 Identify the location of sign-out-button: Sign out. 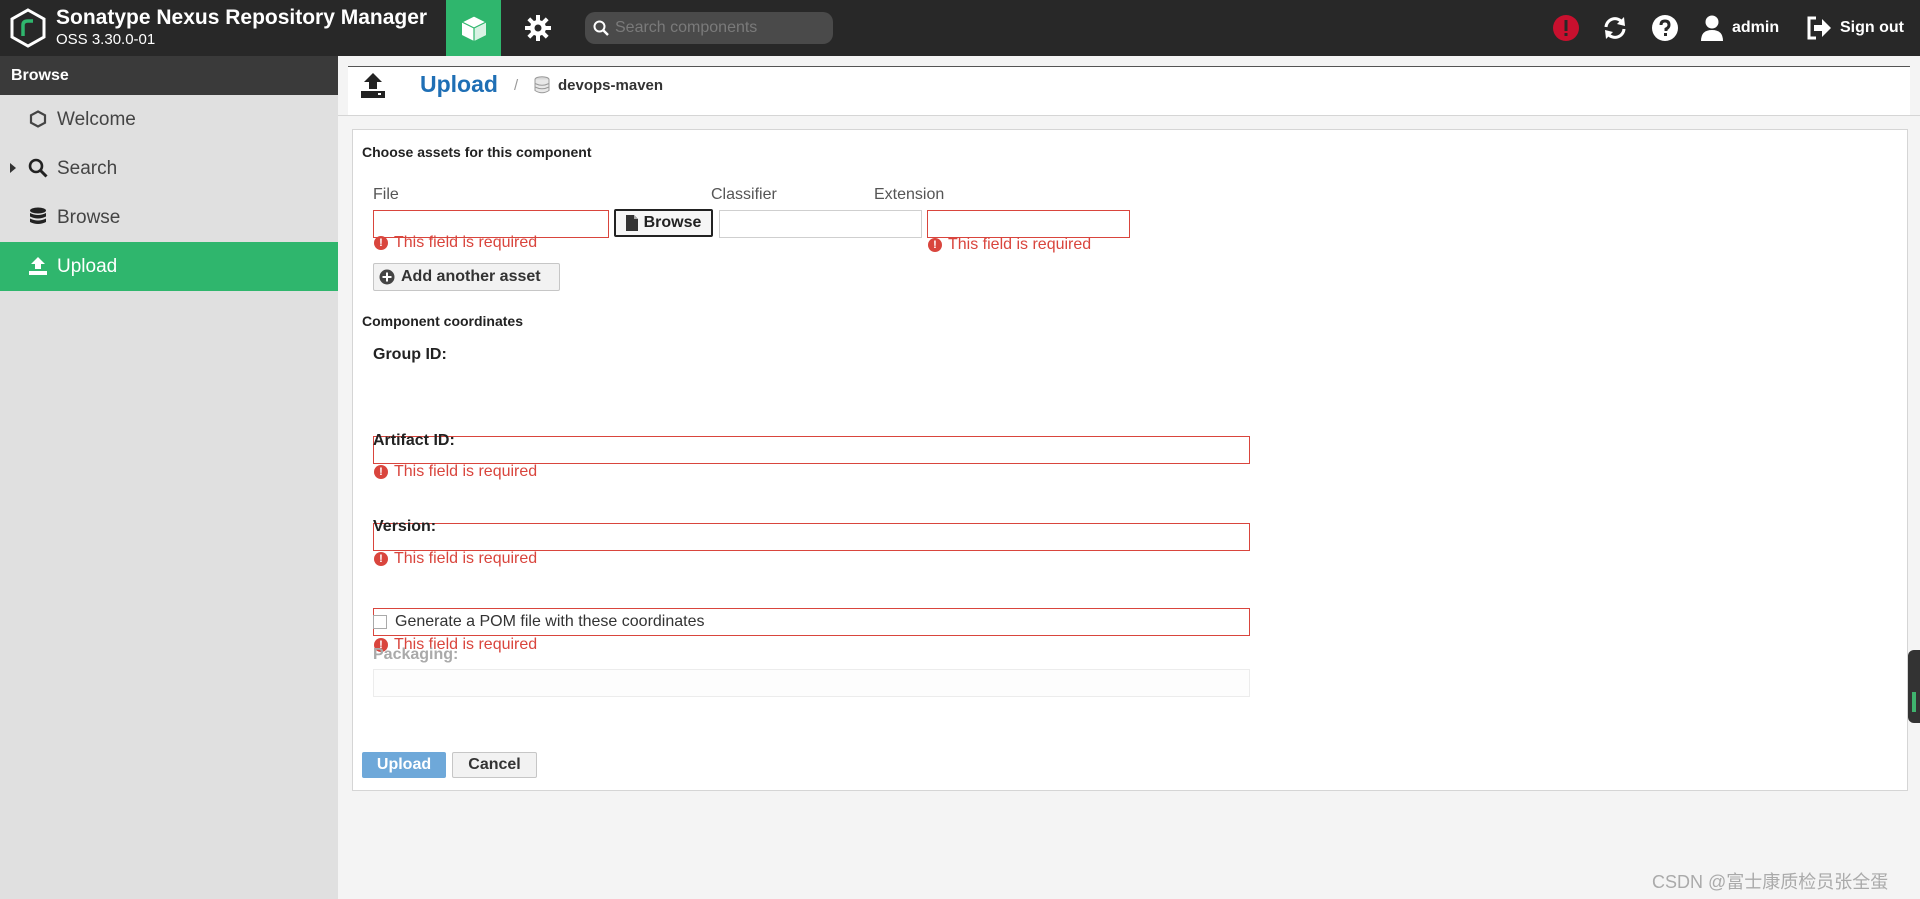
(1855, 28).